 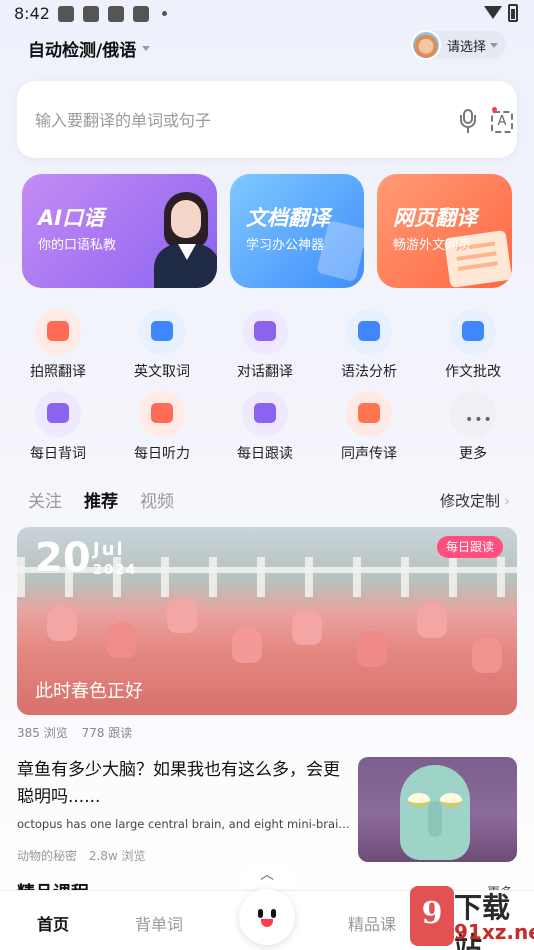 What do you see at coordinates (162, 332) in the screenshot?
I see `word-pick-icon` at bounding box center [162, 332].